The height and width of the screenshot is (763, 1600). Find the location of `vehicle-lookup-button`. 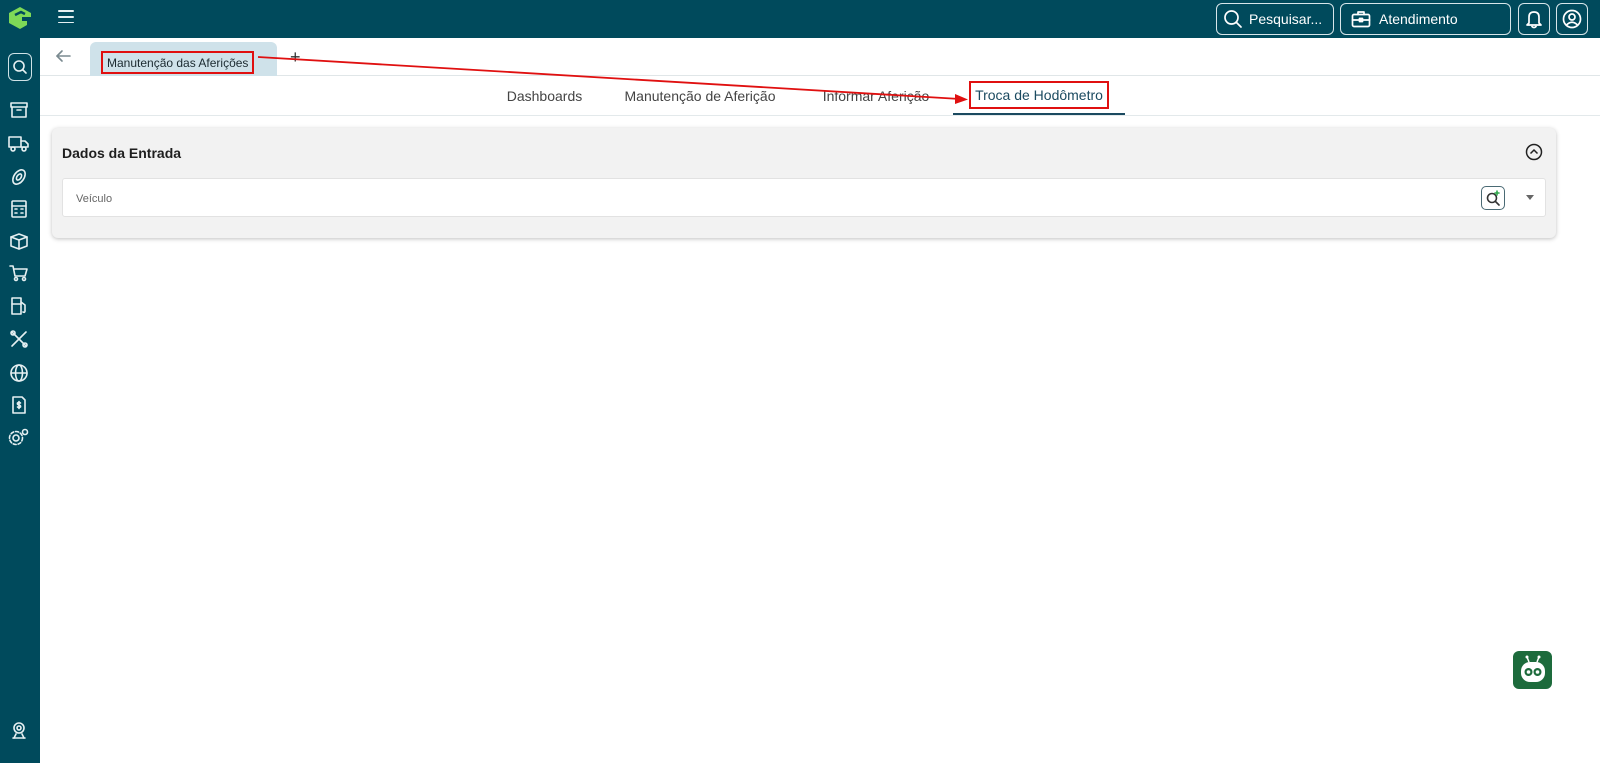

vehicle-lookup-button is located at coordinates (1493, 198).